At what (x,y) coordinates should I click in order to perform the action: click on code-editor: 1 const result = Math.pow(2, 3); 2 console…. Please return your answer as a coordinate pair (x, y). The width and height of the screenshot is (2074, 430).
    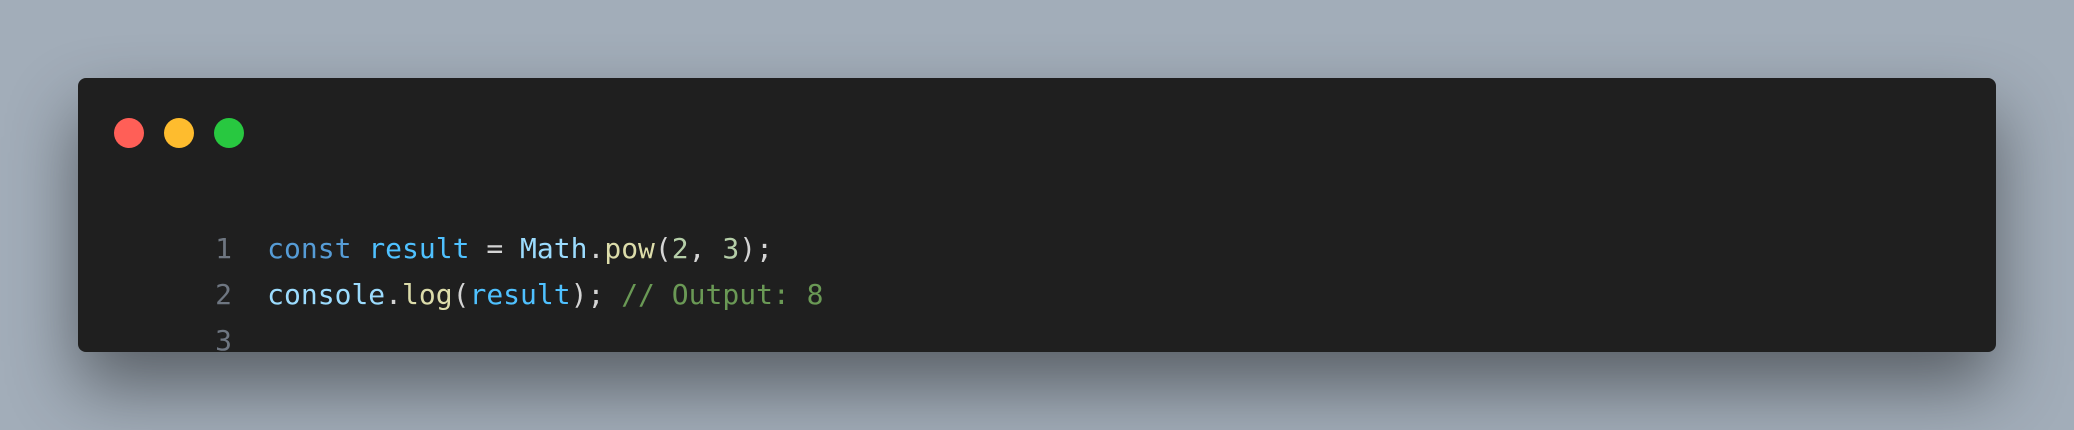
    Looking at the image, I should click on (469, 268).